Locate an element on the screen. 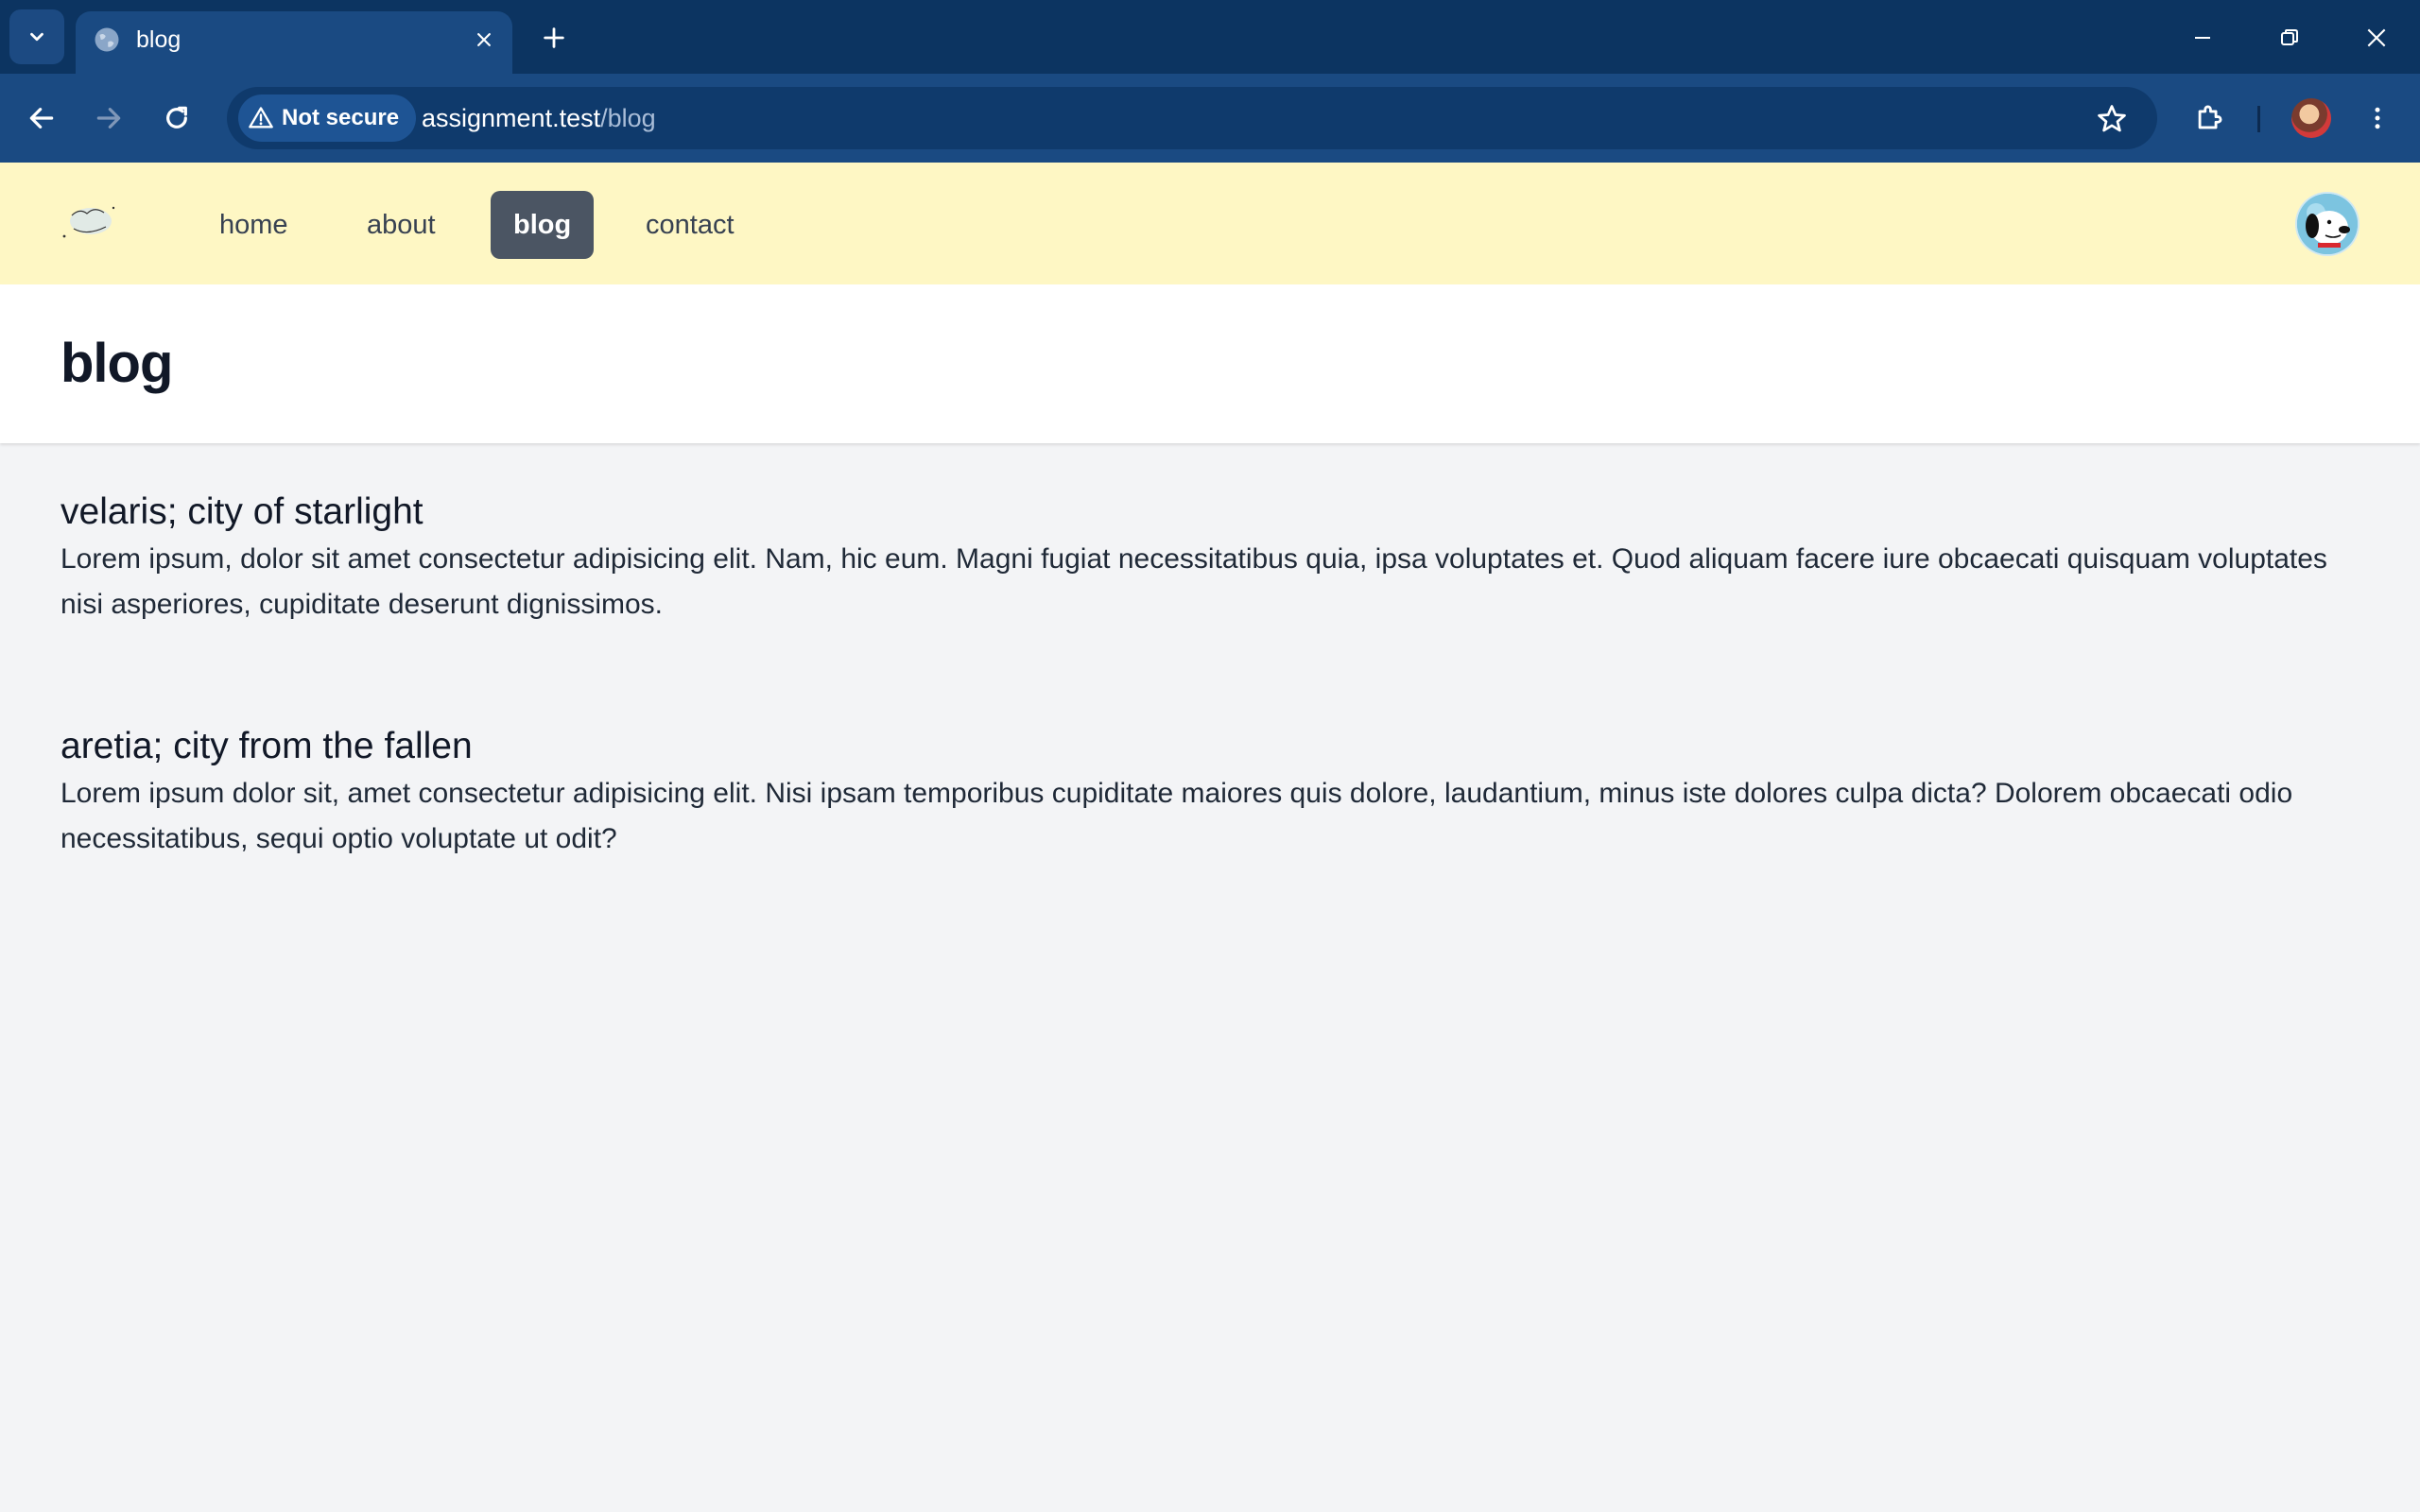  more-vertical-icon is located at coordinates (2377, 118).